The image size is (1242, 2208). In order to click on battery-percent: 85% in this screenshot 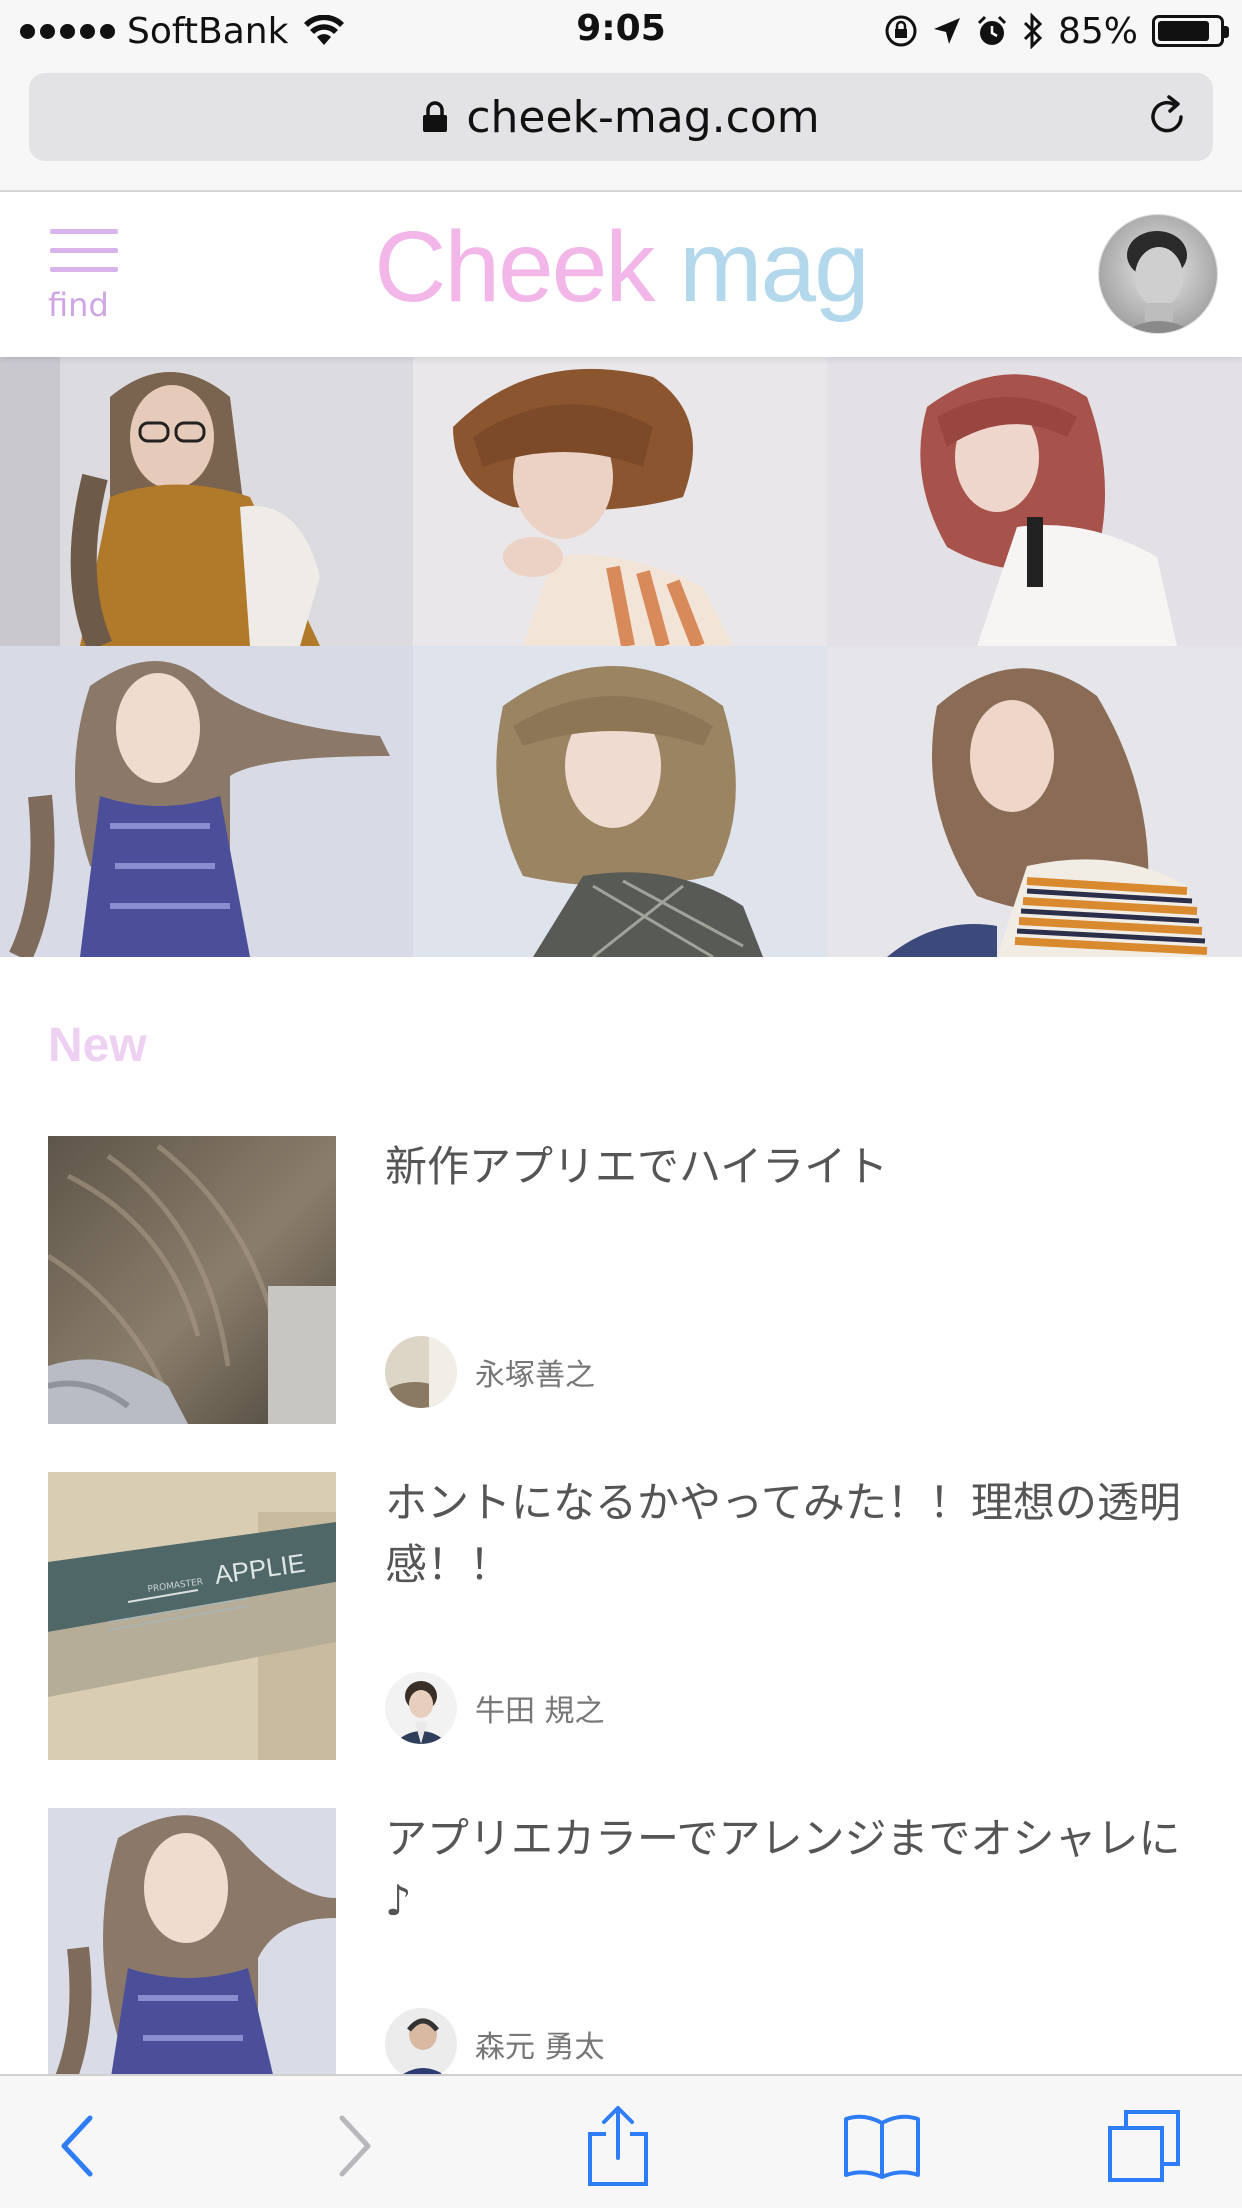, I will do `click(1097, 31)`.